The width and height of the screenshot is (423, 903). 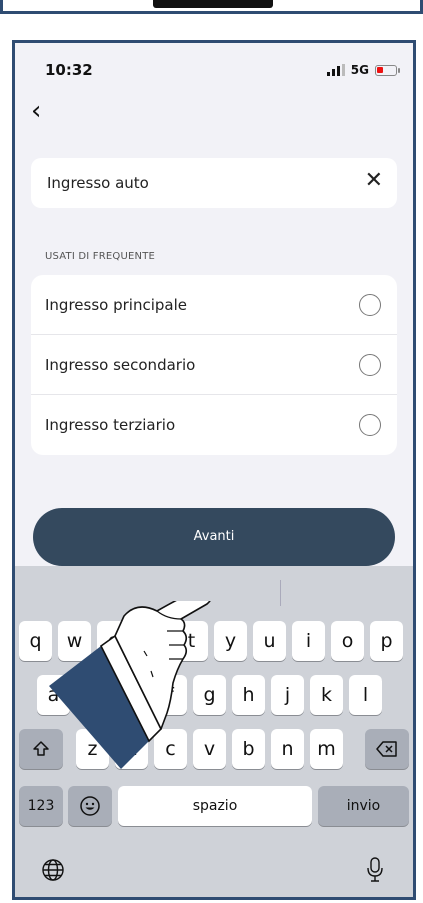 What do you see at coordinates (130, 685) in the screenshot?
I see `hand-pointer-icon` at bounding box center [130, 685].